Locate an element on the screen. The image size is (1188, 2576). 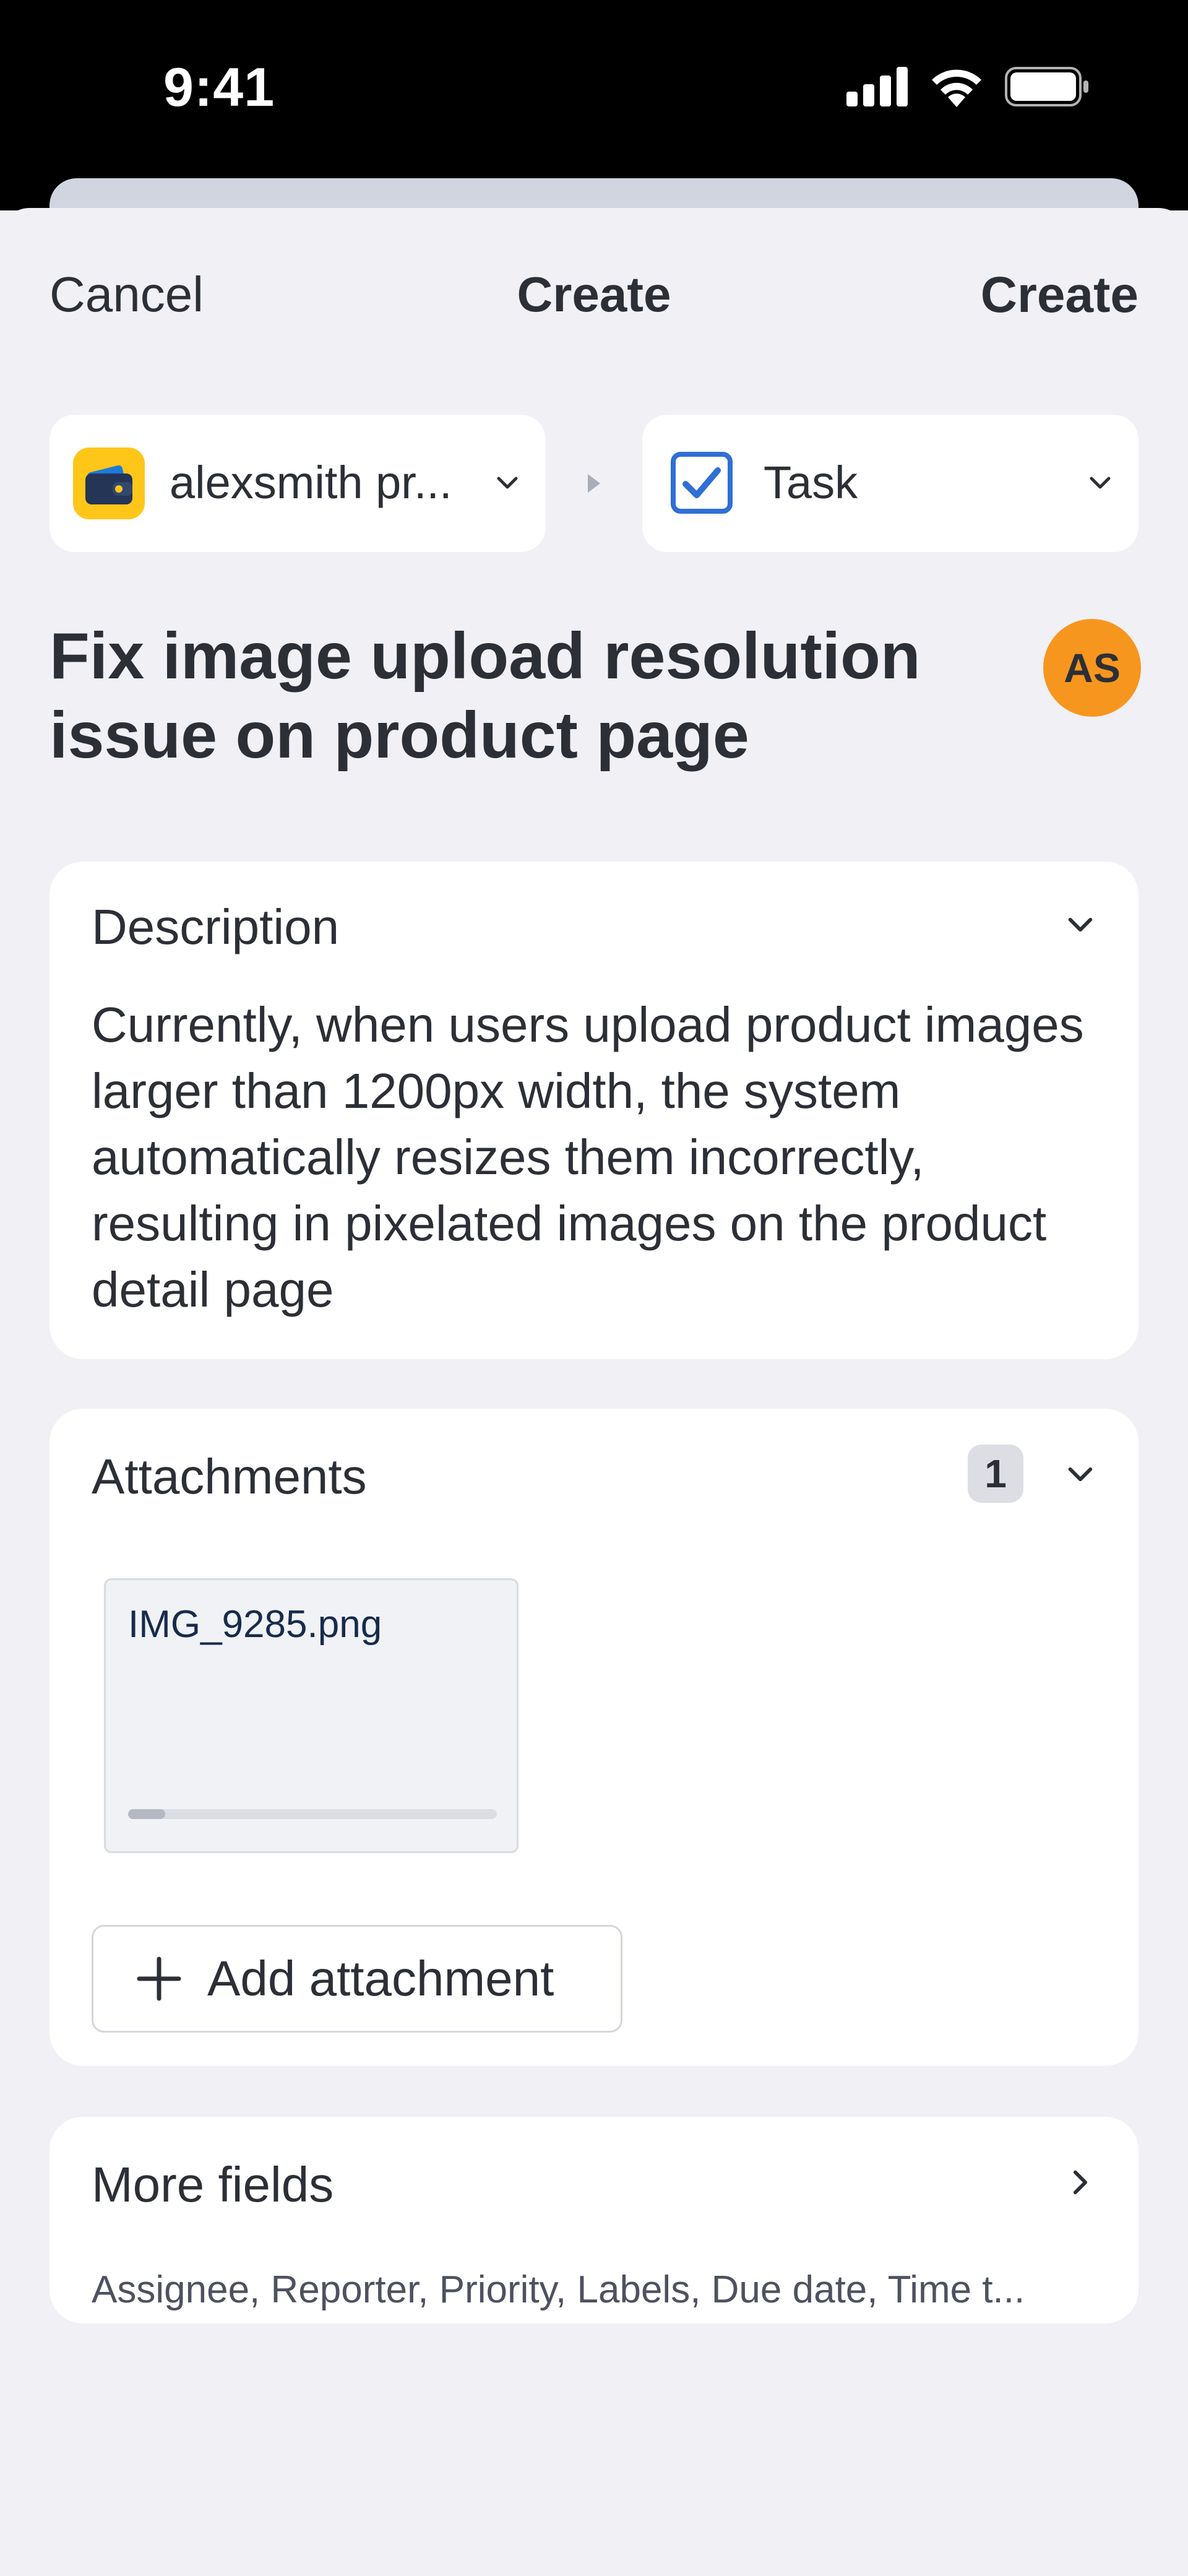
avatar: AS is located at coordinates (1092, 668).